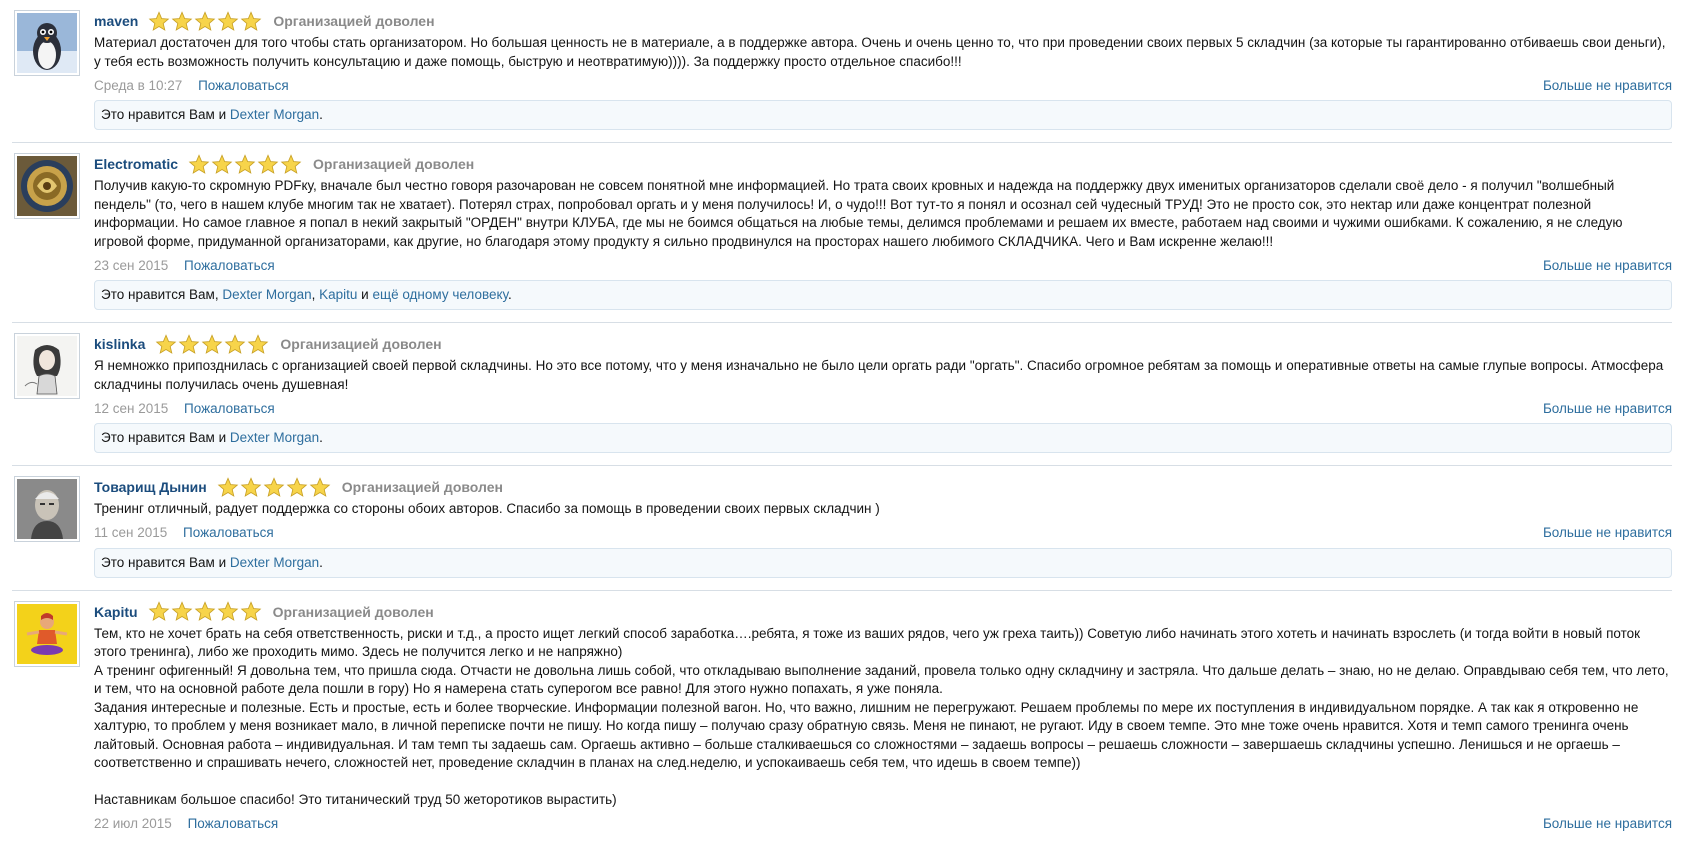 The width and height of the screenshot is (1691, 865). Describe the element at coordinates (133, 823) in the screenshot. I see `review-date: 22 июл 2015` at that location.